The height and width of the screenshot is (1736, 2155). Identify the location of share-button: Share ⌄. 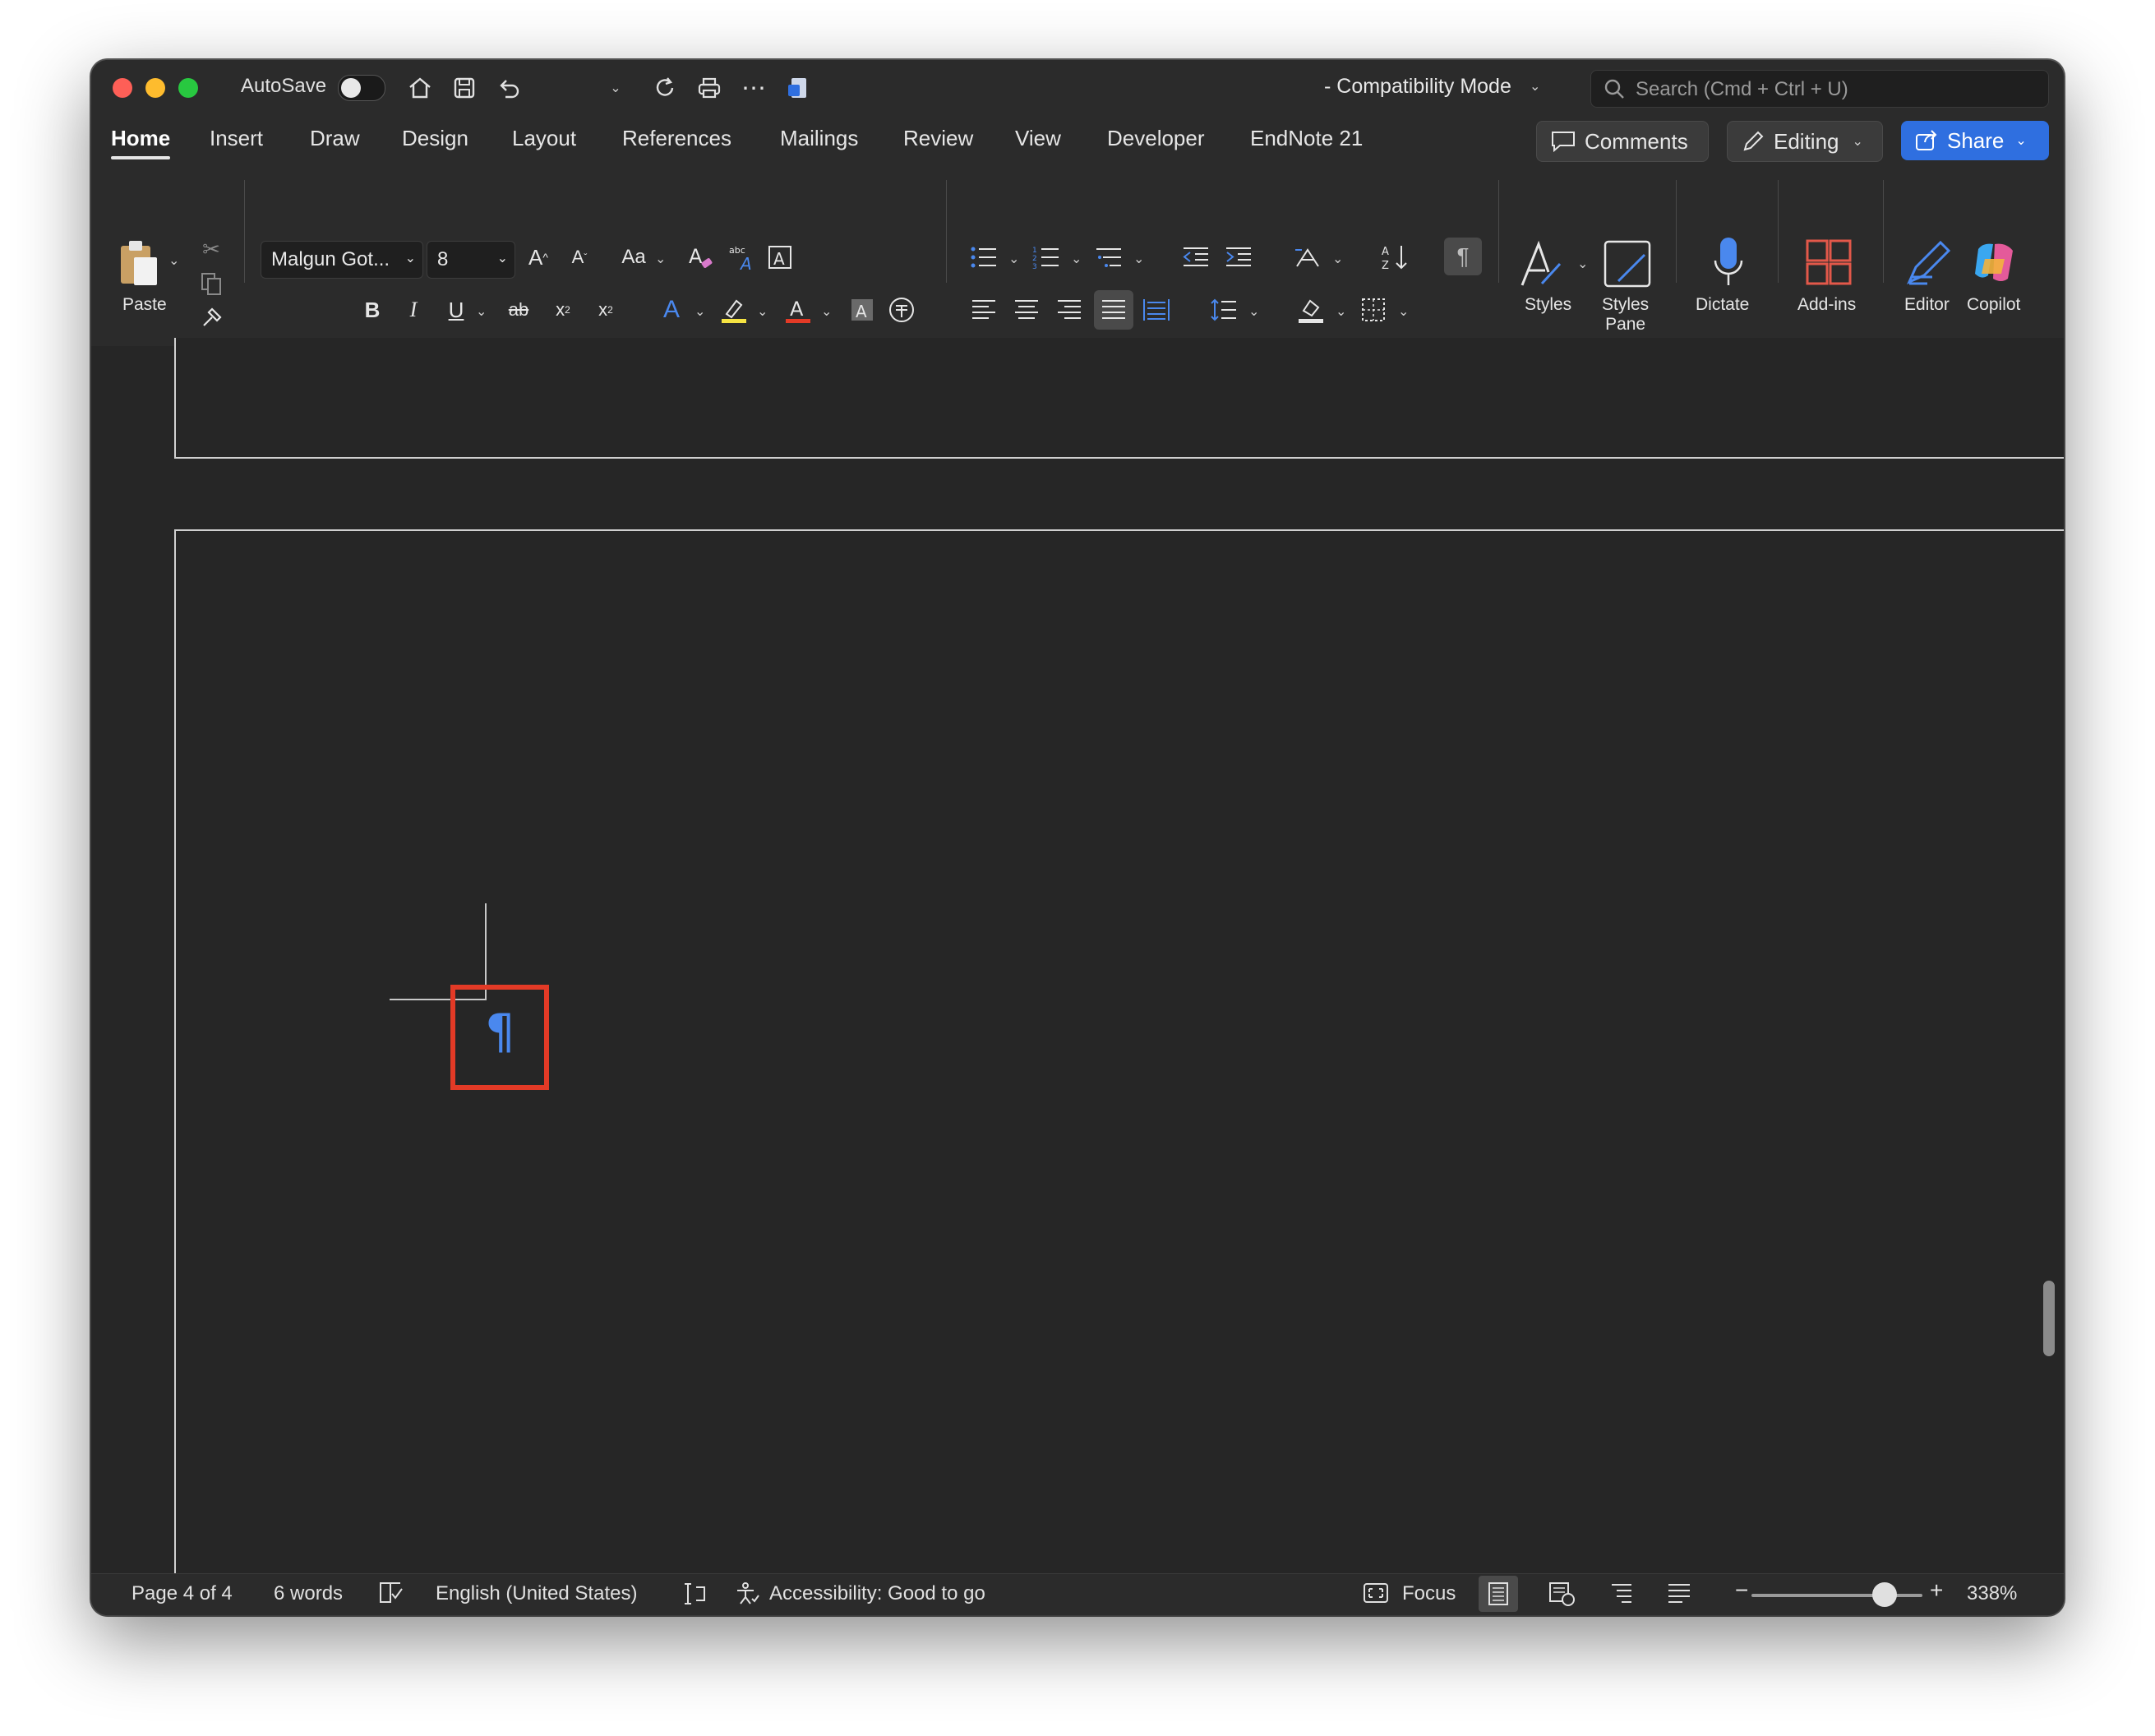
(1975, 140).